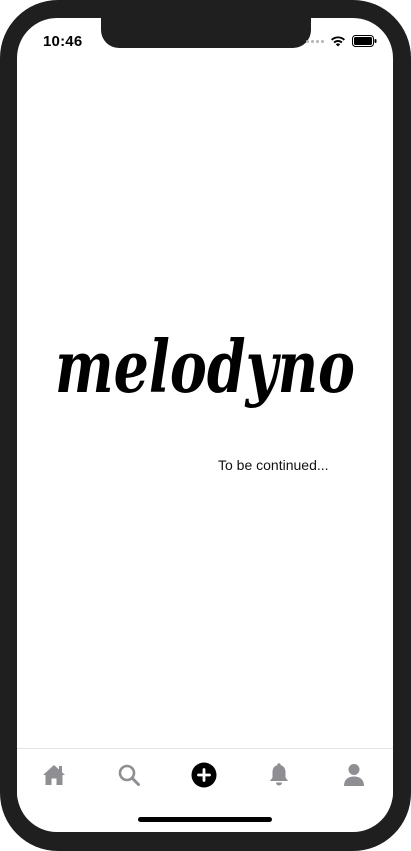 This screenshot has width=411, height=851. Describe the element at coordinates (338, 41) in the screenshot. I see `wifi-icon` at that location.